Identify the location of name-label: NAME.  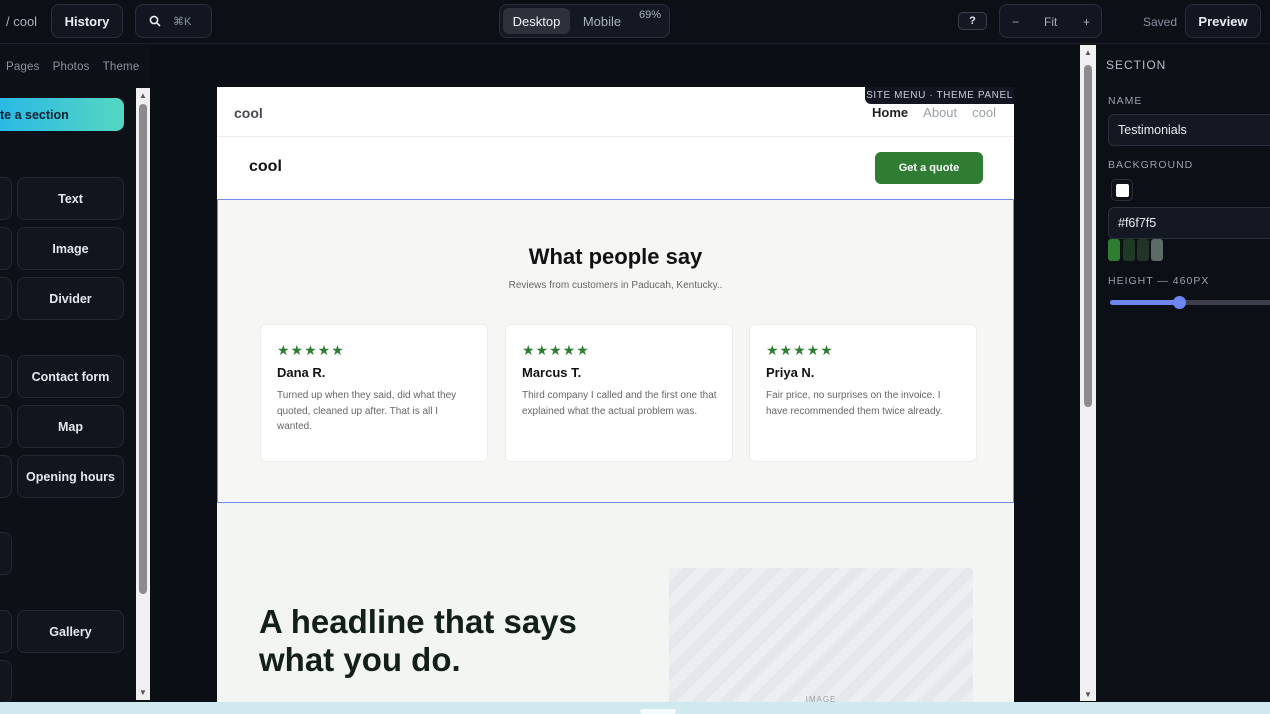
(1125, 101).